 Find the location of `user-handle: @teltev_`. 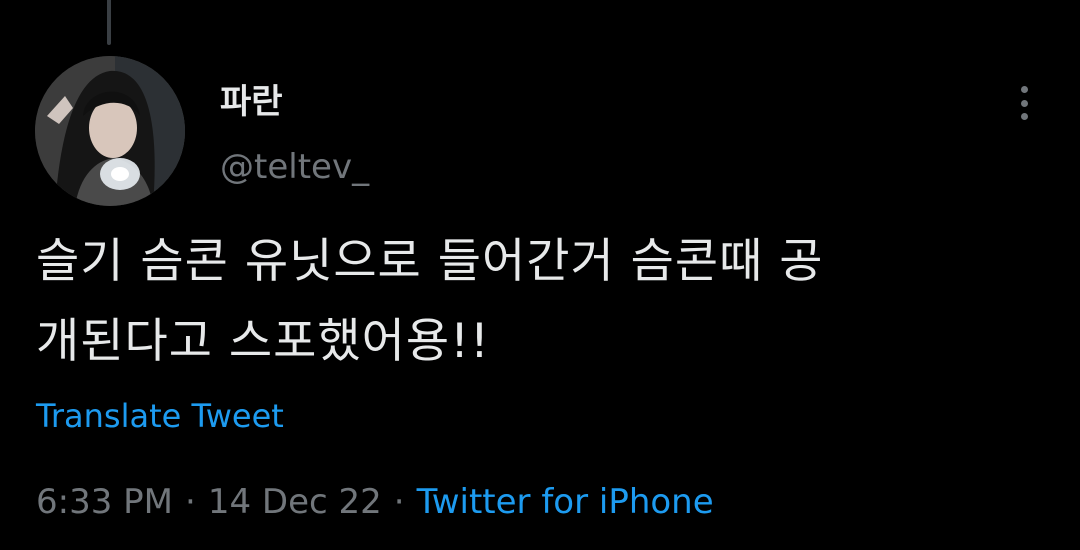

user-handle: @teltev_ is located at coordinates (294, 167).